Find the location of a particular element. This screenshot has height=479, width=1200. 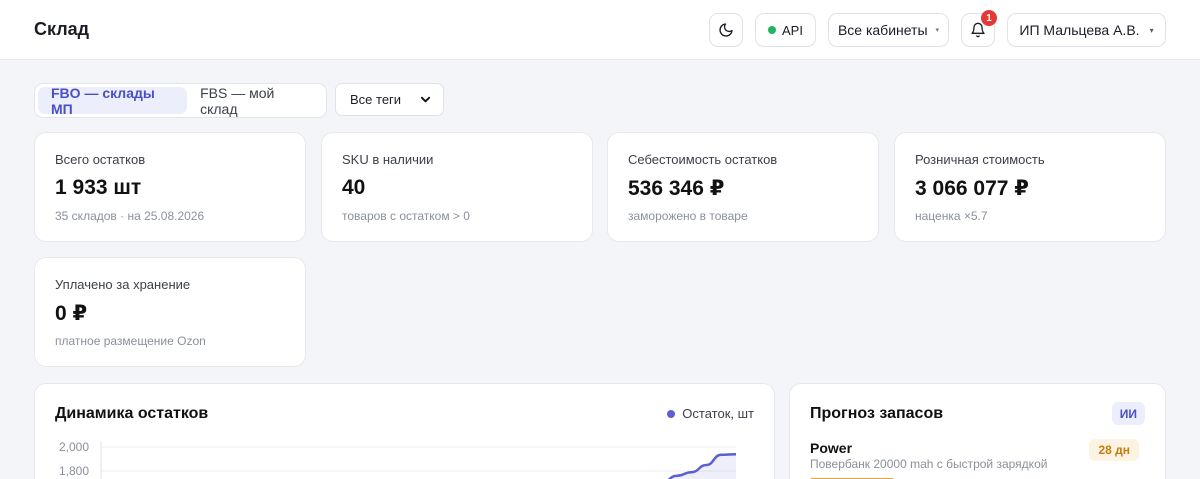

page-title: Склад is located at coordinates (62, 29).